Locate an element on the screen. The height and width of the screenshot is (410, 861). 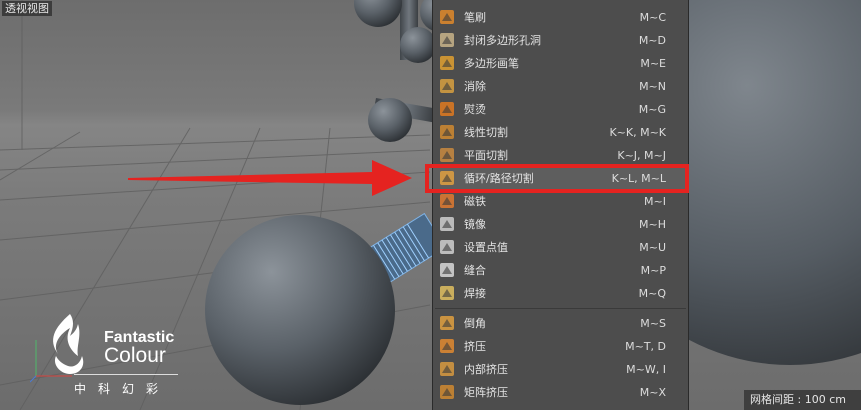
bevel-icon is located at coordinates (447, 323).